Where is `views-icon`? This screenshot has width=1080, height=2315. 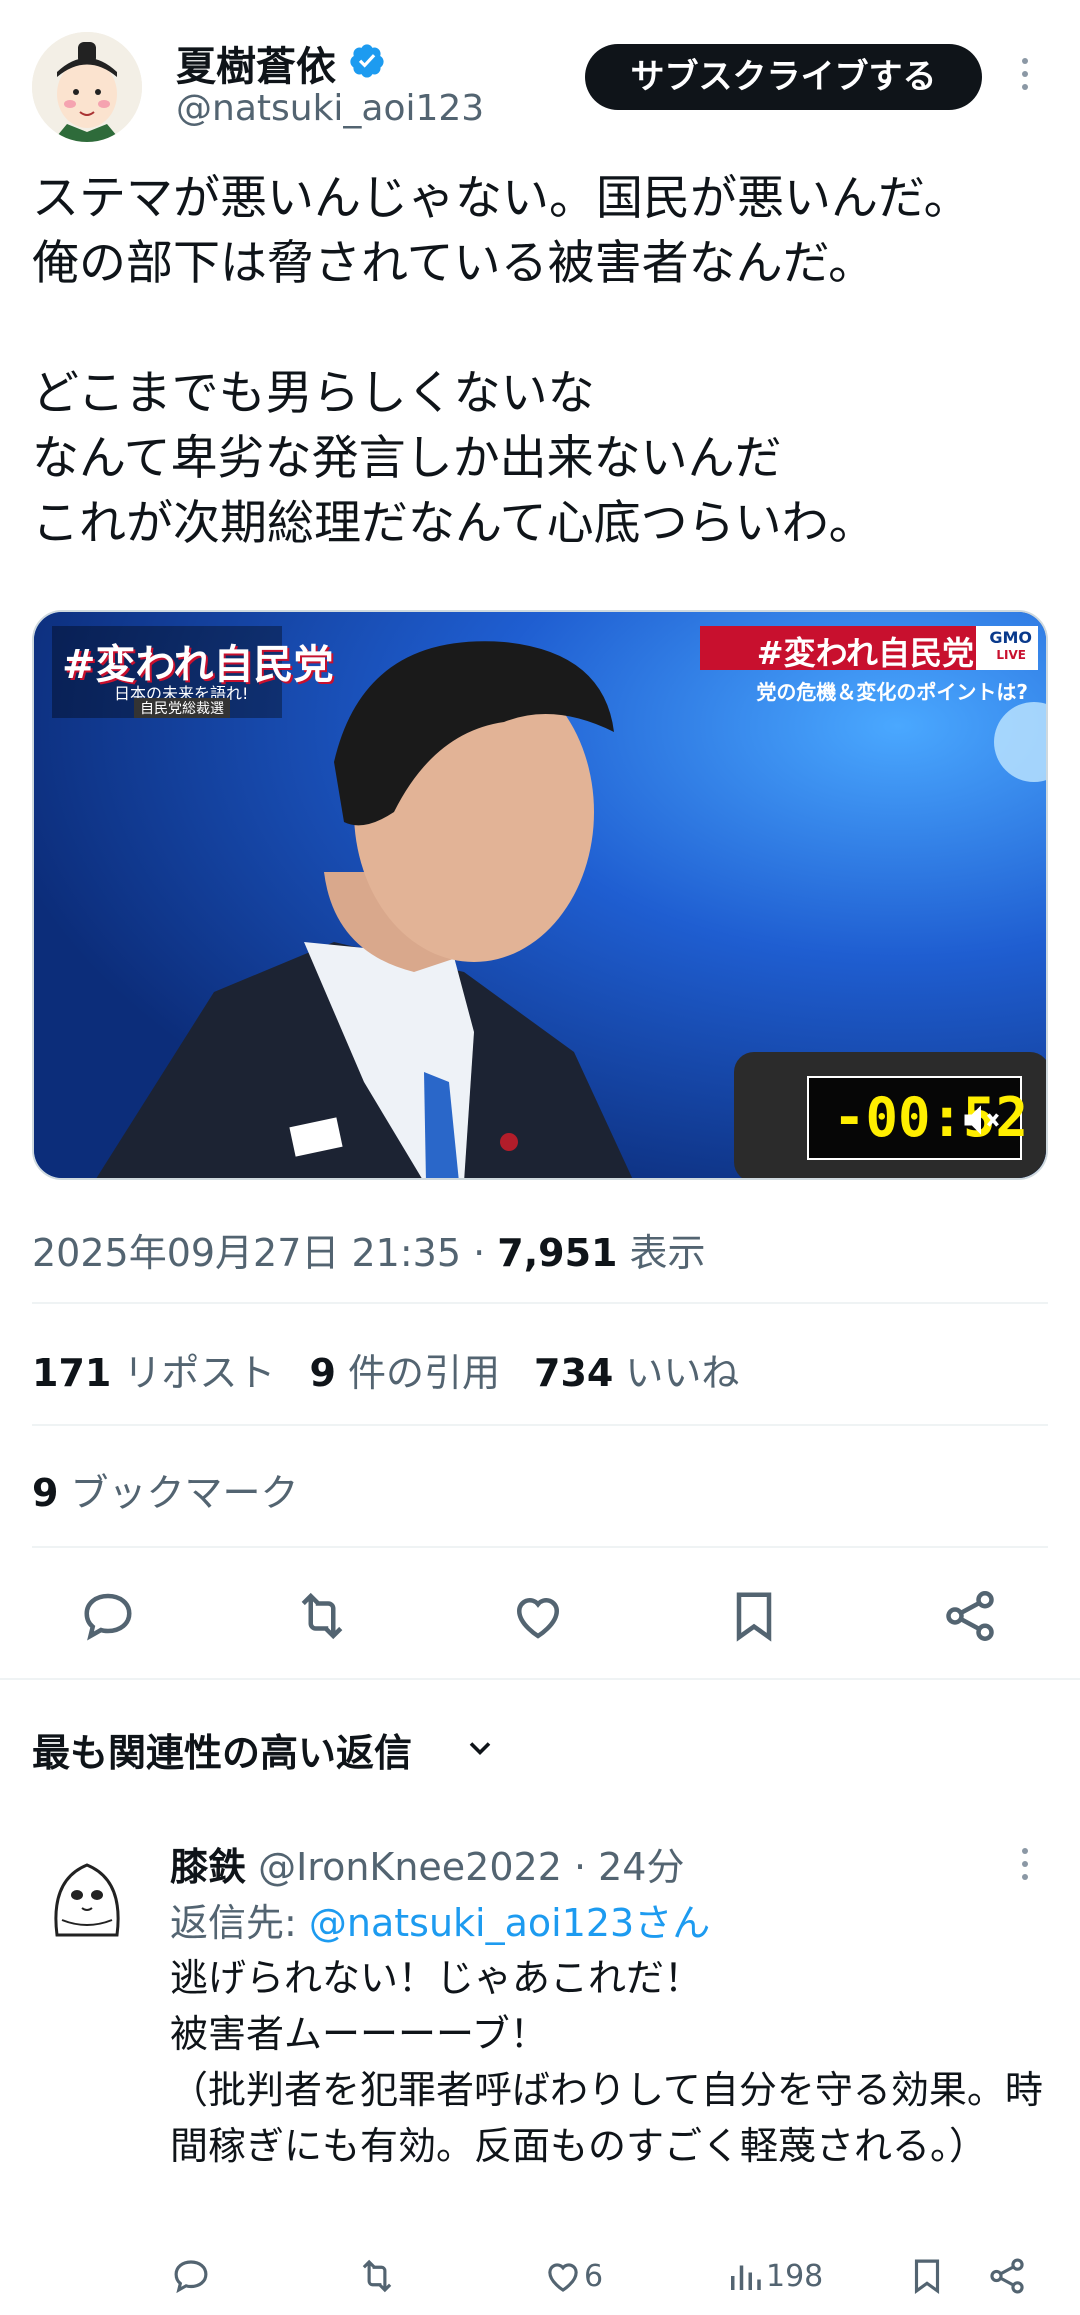
views-icon is located at coordinates (746, 2277).